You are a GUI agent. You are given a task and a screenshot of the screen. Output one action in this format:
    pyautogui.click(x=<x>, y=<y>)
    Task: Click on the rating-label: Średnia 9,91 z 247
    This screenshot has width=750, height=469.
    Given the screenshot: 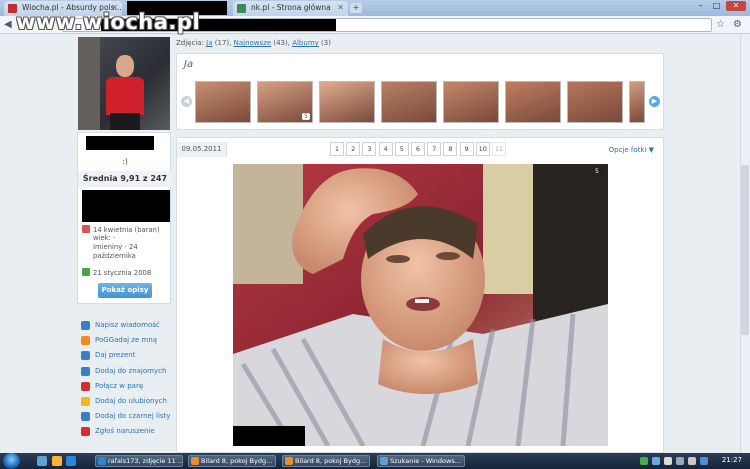 What is the action you would take?
    pyautogui.click(x=125, y=179)
    